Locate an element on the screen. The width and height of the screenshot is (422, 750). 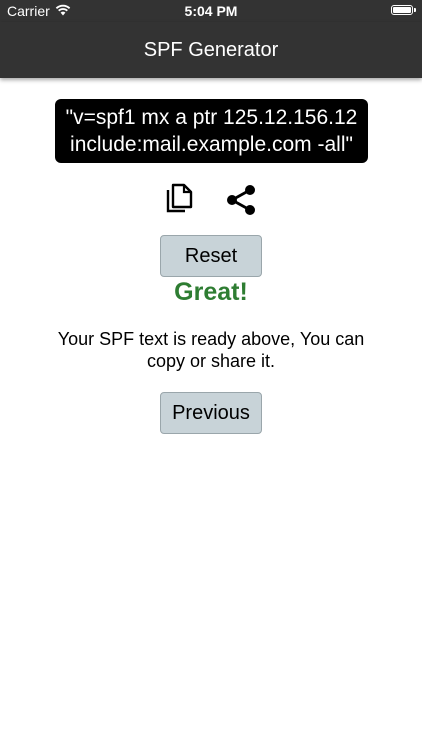
share-icon is located at coordinates (241, 200).